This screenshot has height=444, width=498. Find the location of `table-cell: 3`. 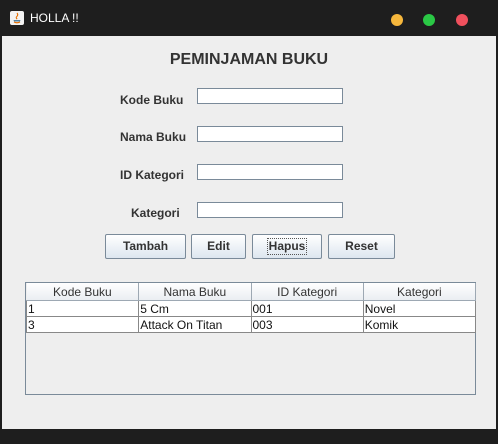

table-cell: 3 is located at coordinates (82, 324).